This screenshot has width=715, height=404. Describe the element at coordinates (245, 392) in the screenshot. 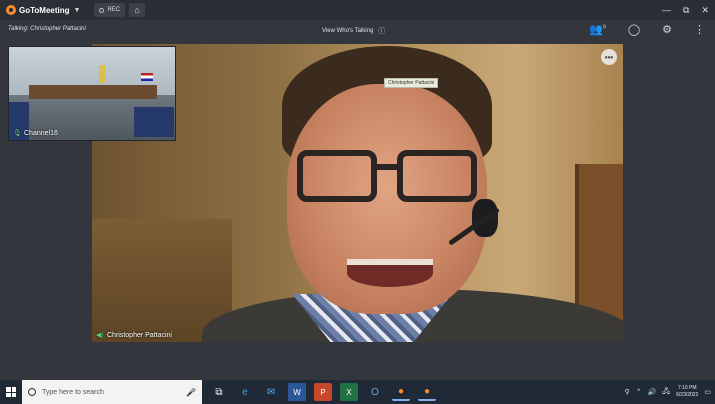

I see `edge-browser-icon: e` at that location.